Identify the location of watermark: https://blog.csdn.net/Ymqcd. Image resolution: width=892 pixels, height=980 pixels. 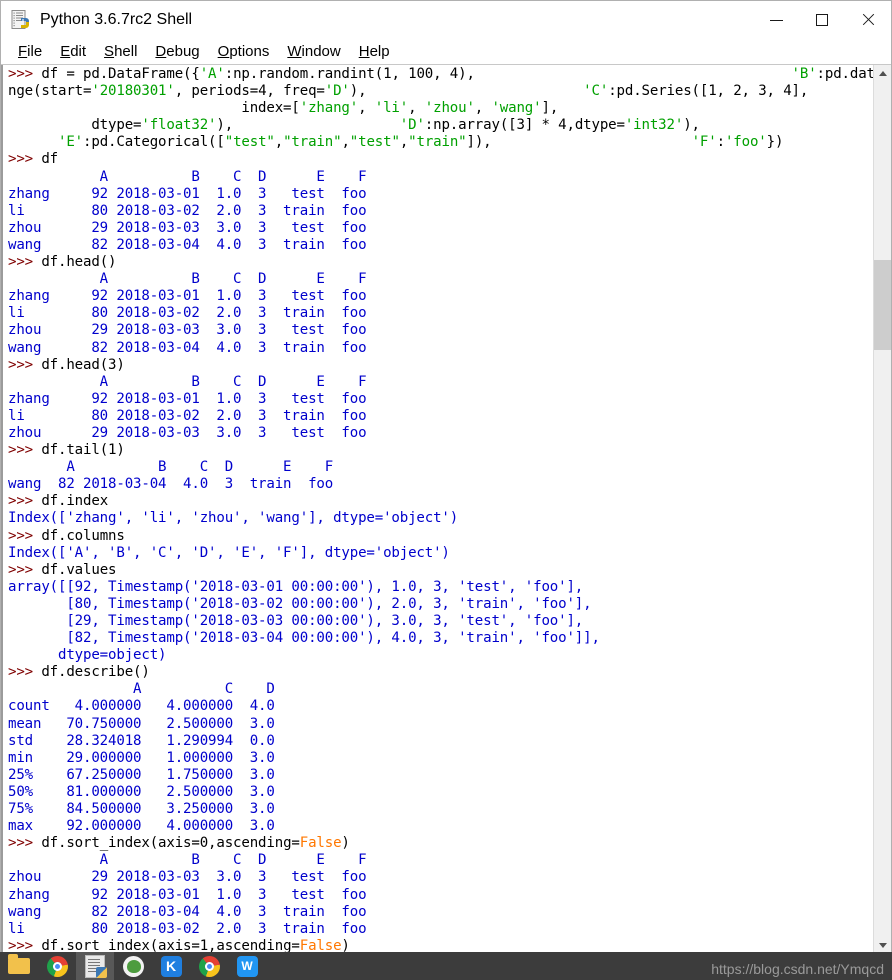
(797, 969).